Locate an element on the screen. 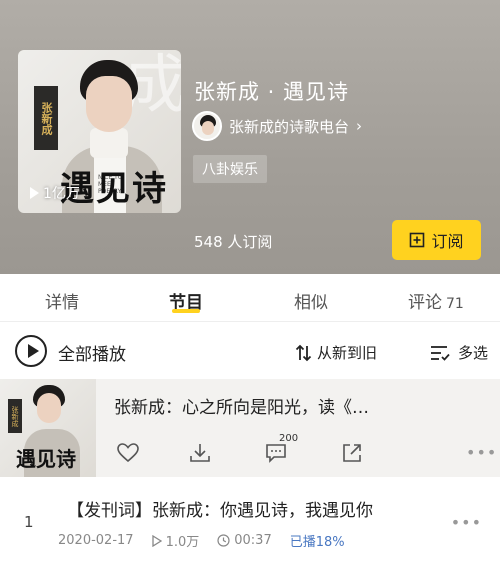 This screenshot has width=500, height=562. tab-details: 详情 is located at coordinates (62, 300).